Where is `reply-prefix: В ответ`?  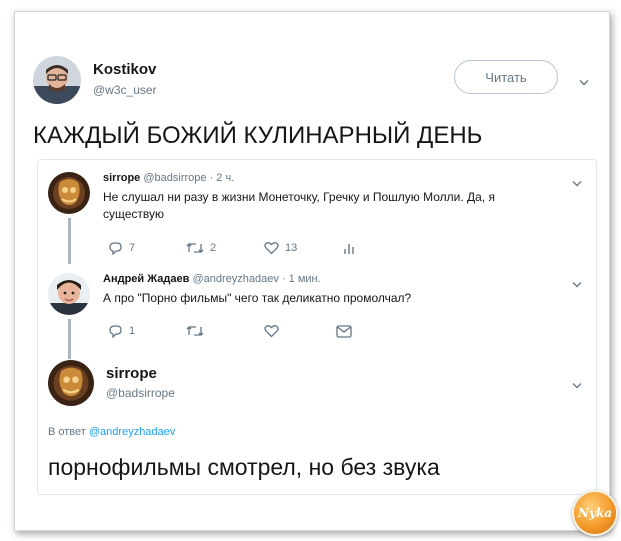 reply-prefix: В ответ is located at coordinates (67, 432).